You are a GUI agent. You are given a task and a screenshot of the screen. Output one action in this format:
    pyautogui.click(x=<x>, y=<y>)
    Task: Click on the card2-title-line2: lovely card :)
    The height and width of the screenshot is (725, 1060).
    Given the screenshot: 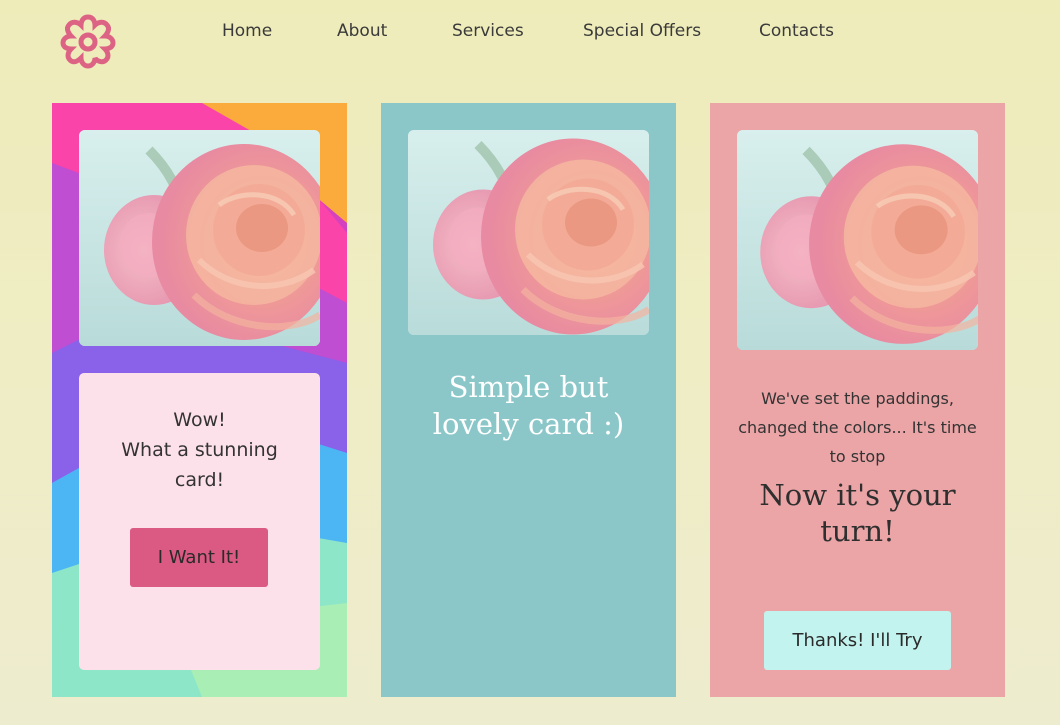 What is the action you would take?
    pyautogui.click(x=528, y=424)
    